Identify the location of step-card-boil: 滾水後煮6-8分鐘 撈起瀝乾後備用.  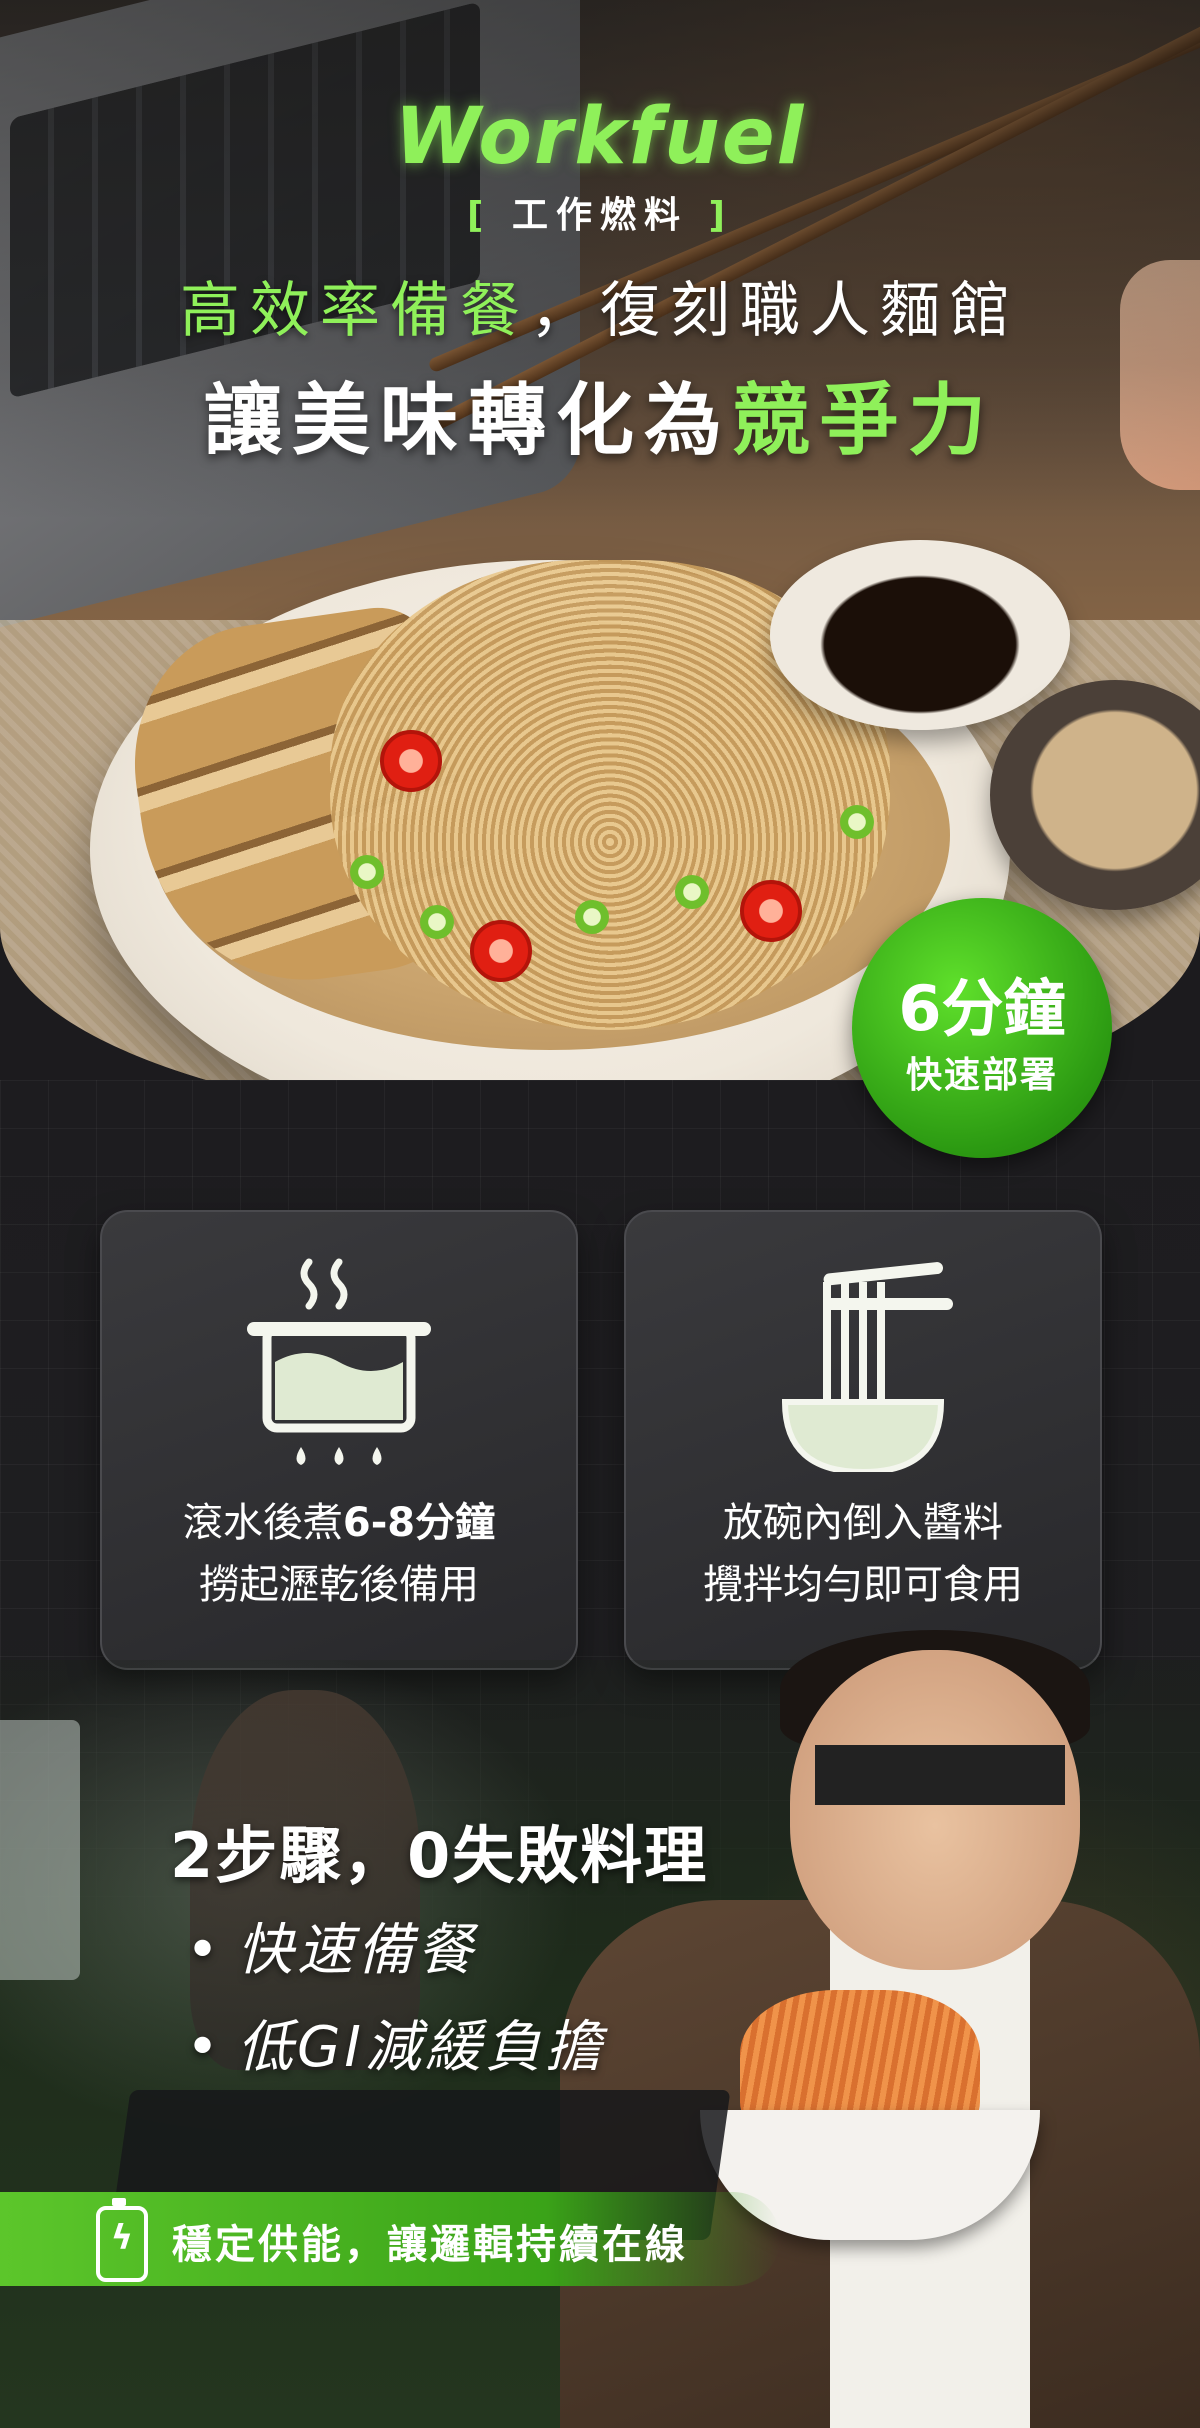
(339, 1440).